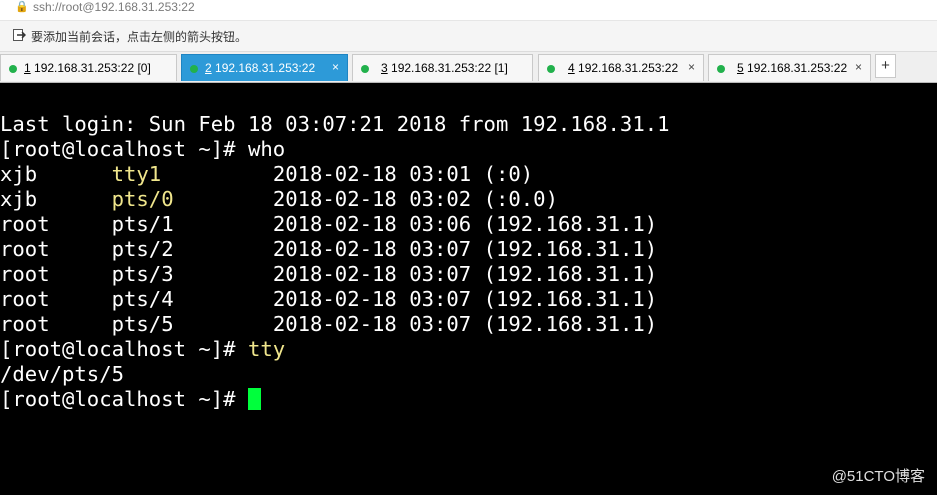  I want to click on tab-session-4: 4 192.168.31.253:22 ×, so click(621, 67).